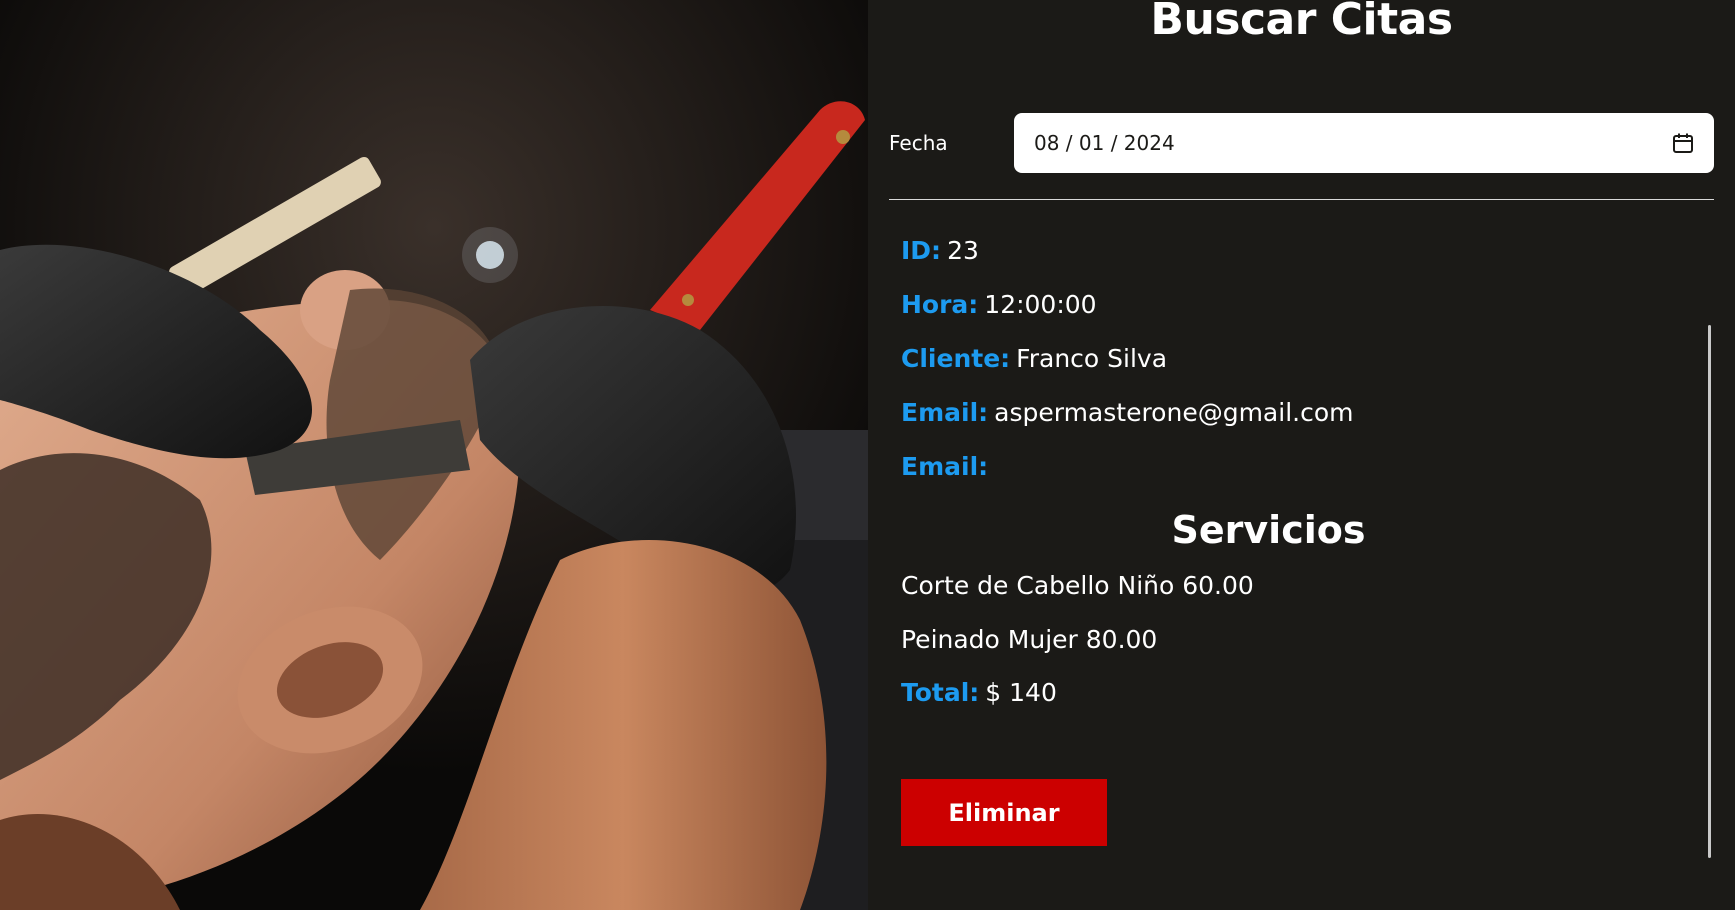 This screenshot has height=910, width=1735. Describe the element at coordinates (1021, 692) in the screenshot. I see `total-value: $ 140` at that location.